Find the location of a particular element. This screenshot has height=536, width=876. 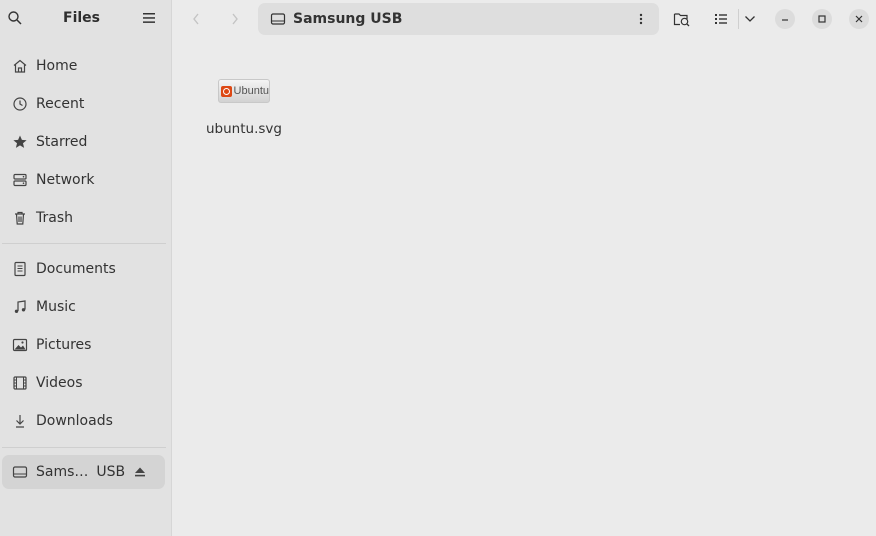

thumbnail-text: Ubuntu is located at coordinates (251, 91).